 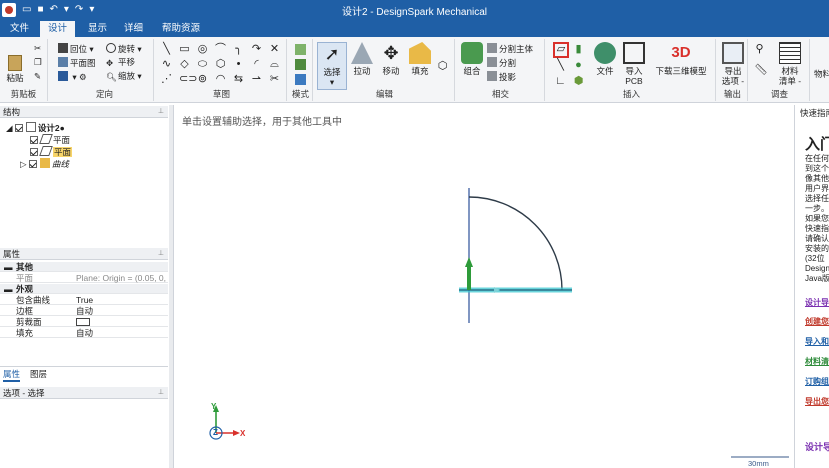 What do you see at coordinates (166, 49) in the screenshot?
I see `line-tool-icon: ╲` at bounding box center [166, 49].